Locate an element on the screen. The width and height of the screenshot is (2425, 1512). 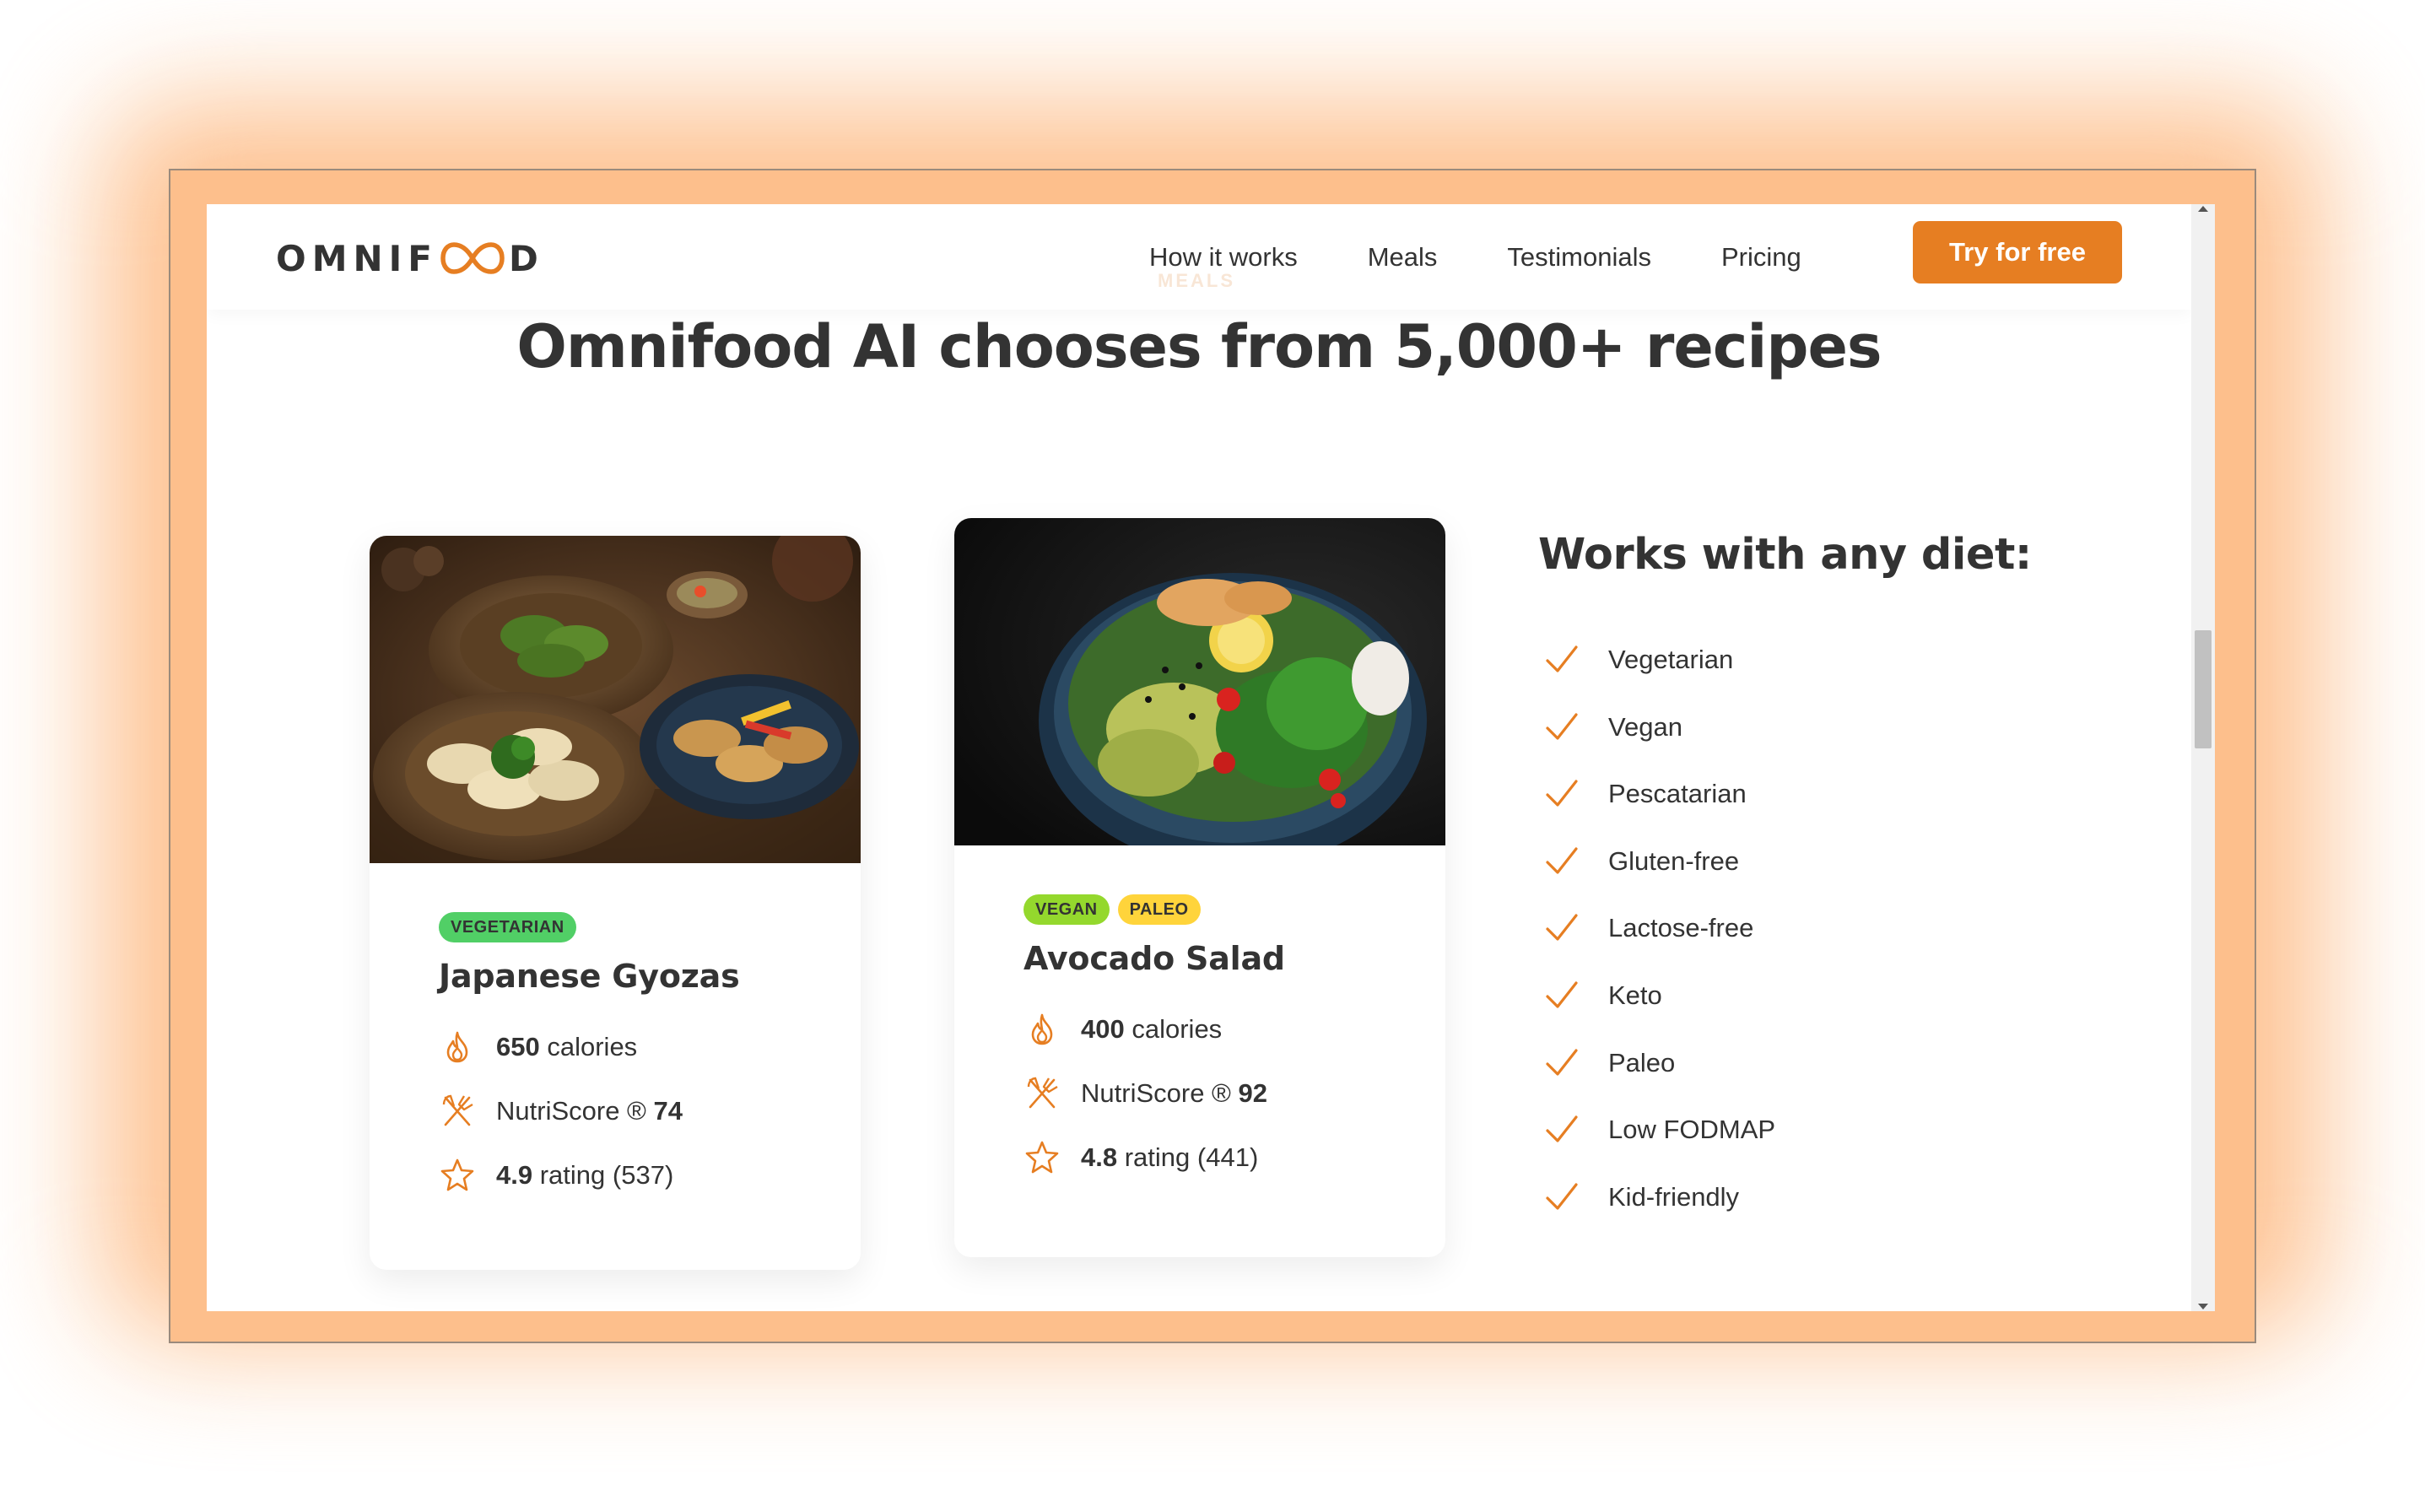
logo-text-right: D is located at coordinates (526, 258).